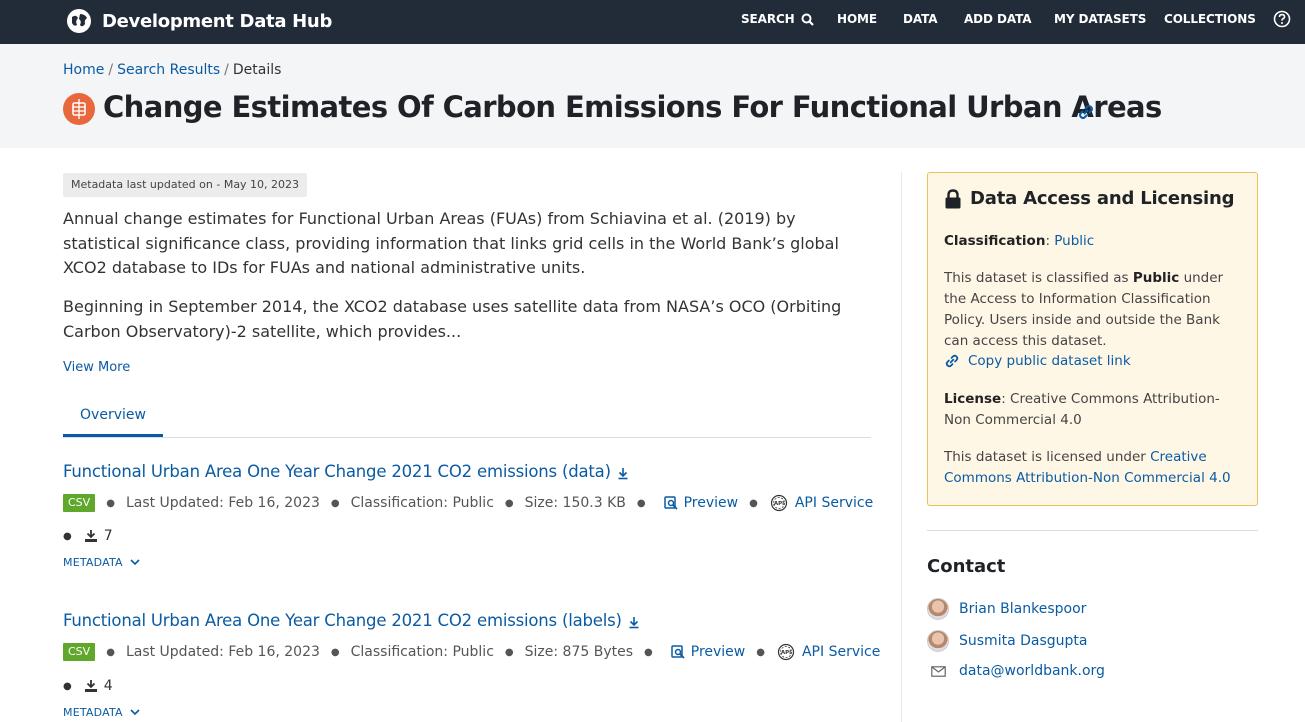 This screenshot has width=1305, height=722. Describe the element at coordinates (938, 671) in the screenshot. I see `envelope-icon` at that location.